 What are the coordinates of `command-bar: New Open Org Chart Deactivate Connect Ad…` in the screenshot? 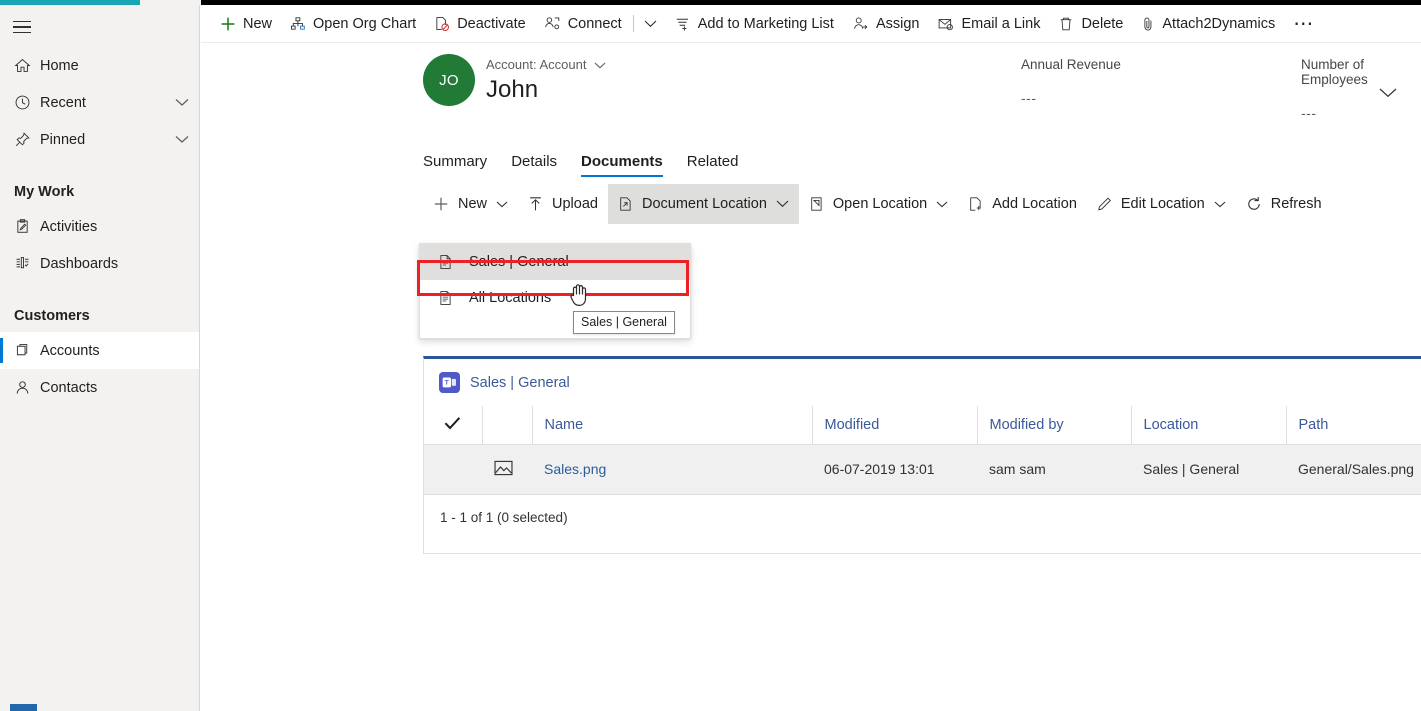 It's located at (811, 24).